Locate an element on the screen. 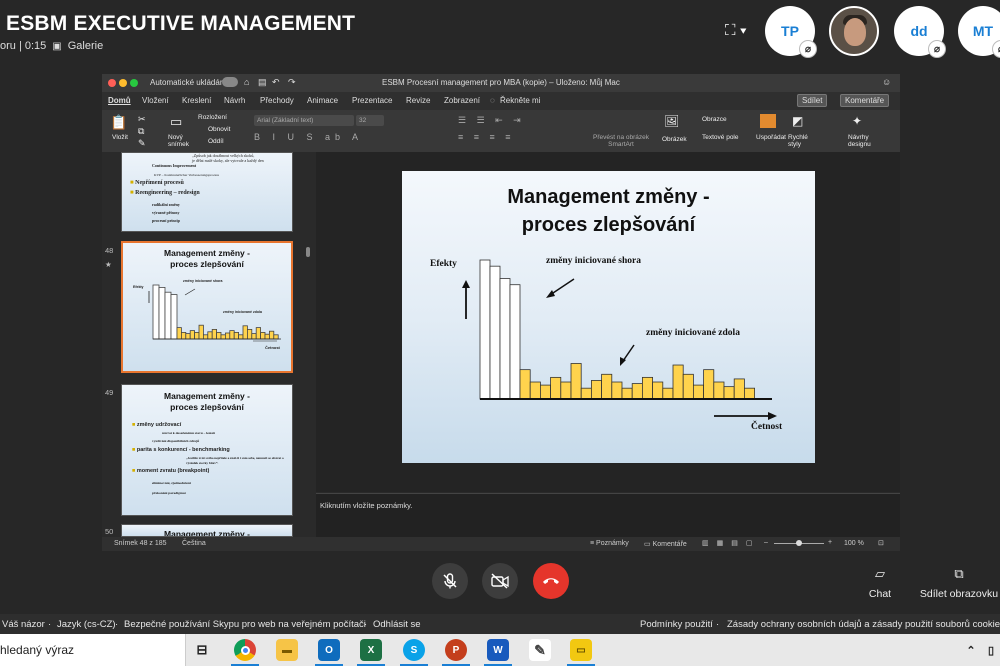 The width and height of the screenshot is (1000, 666). zoom-level: 100 % is located at coordinates (854, 543).